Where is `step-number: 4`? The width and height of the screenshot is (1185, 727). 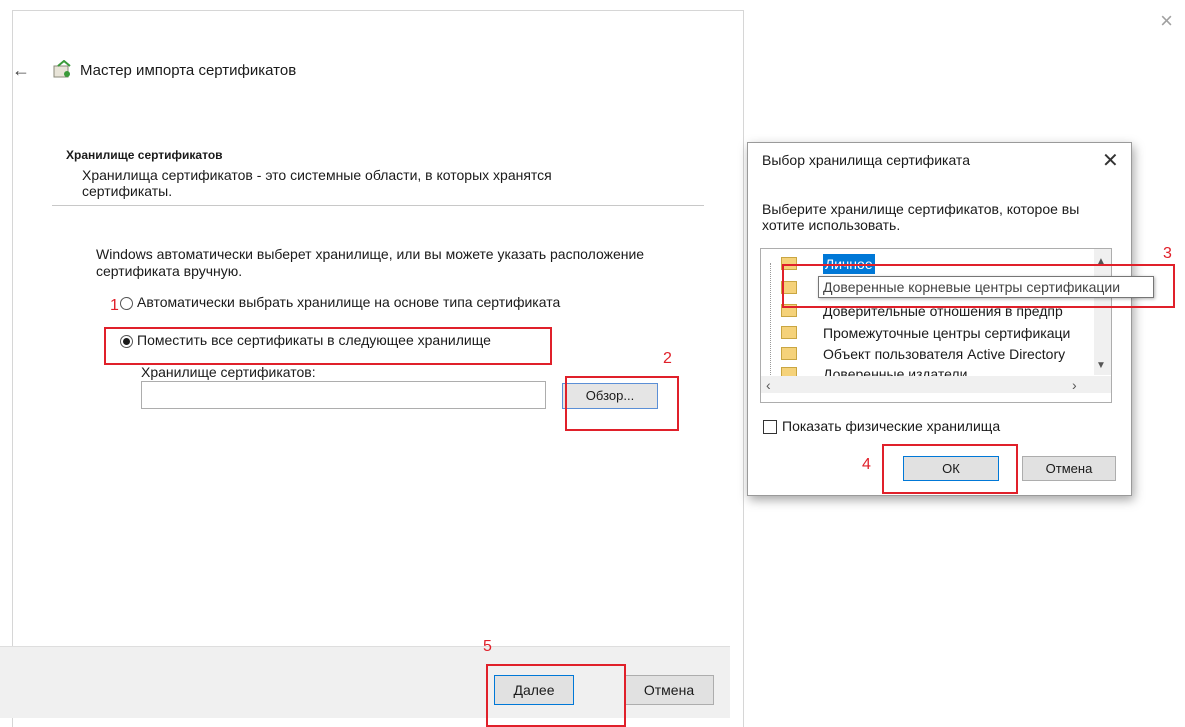
step-number: 4 is located at coordinates (866, 464).